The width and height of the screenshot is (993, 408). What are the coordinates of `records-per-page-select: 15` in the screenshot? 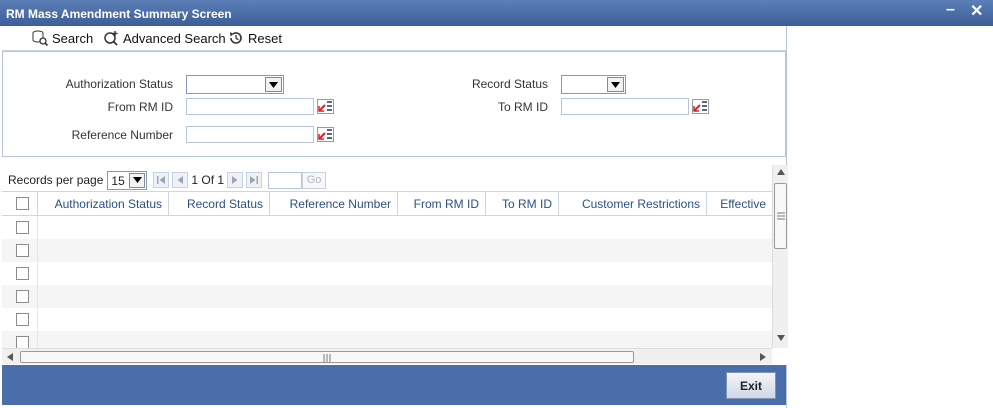 It's located at (127, 180).